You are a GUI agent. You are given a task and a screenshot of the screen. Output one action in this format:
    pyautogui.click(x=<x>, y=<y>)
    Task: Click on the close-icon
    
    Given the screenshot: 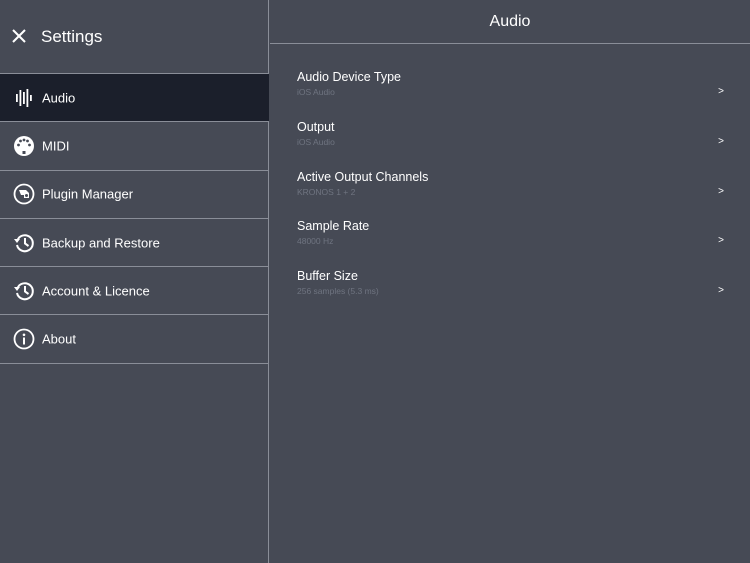 What is the action you would take?
    pyautogui.click(x=19, y=36)
    